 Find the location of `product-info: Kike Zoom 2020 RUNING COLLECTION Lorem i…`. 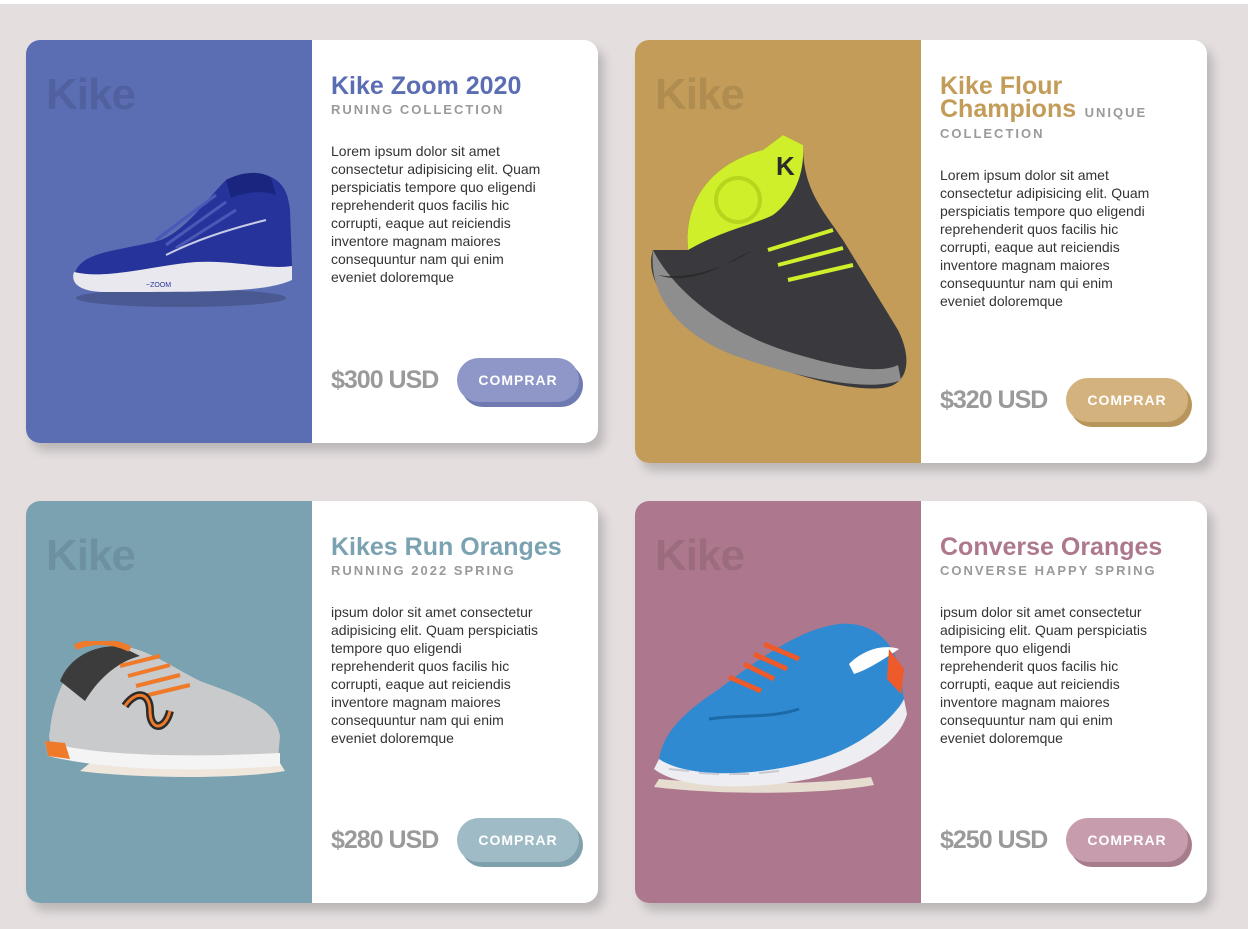

product-info: Kike Zoom 2020 RUNING COLLECTION Lorem i… is located at coordinates (455, 241).